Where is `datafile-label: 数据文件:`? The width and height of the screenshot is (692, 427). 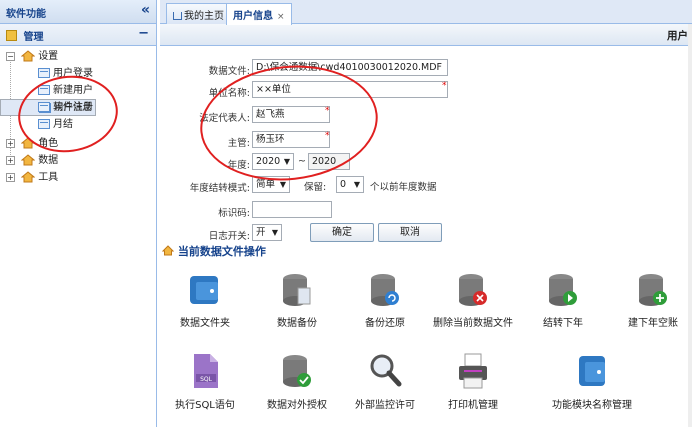
datafile-label: 数据文件: is located at coordinates (229, 71).